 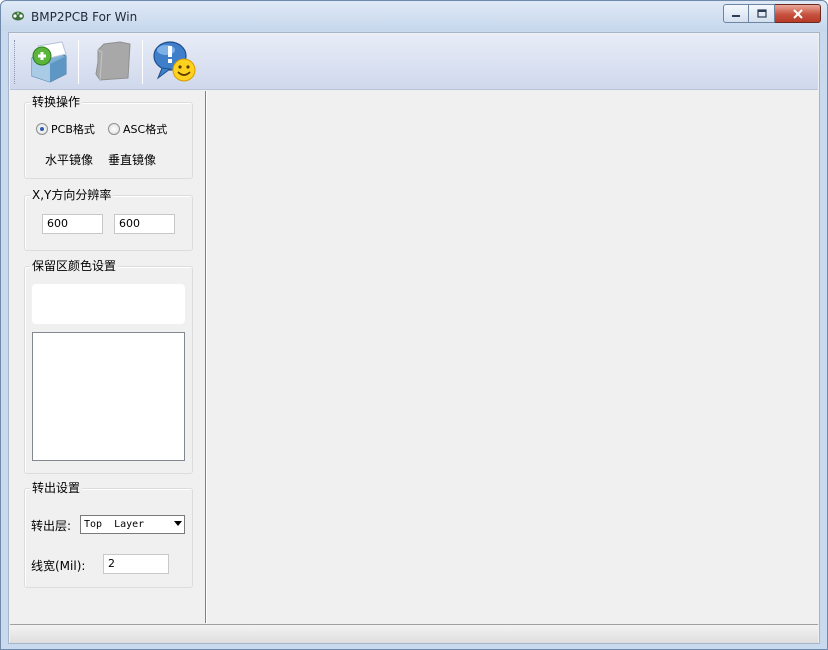 What do you see at coordinates (206, 357) in the screenshot?
I see `panel-splitter` at bounding box center [206, 357].